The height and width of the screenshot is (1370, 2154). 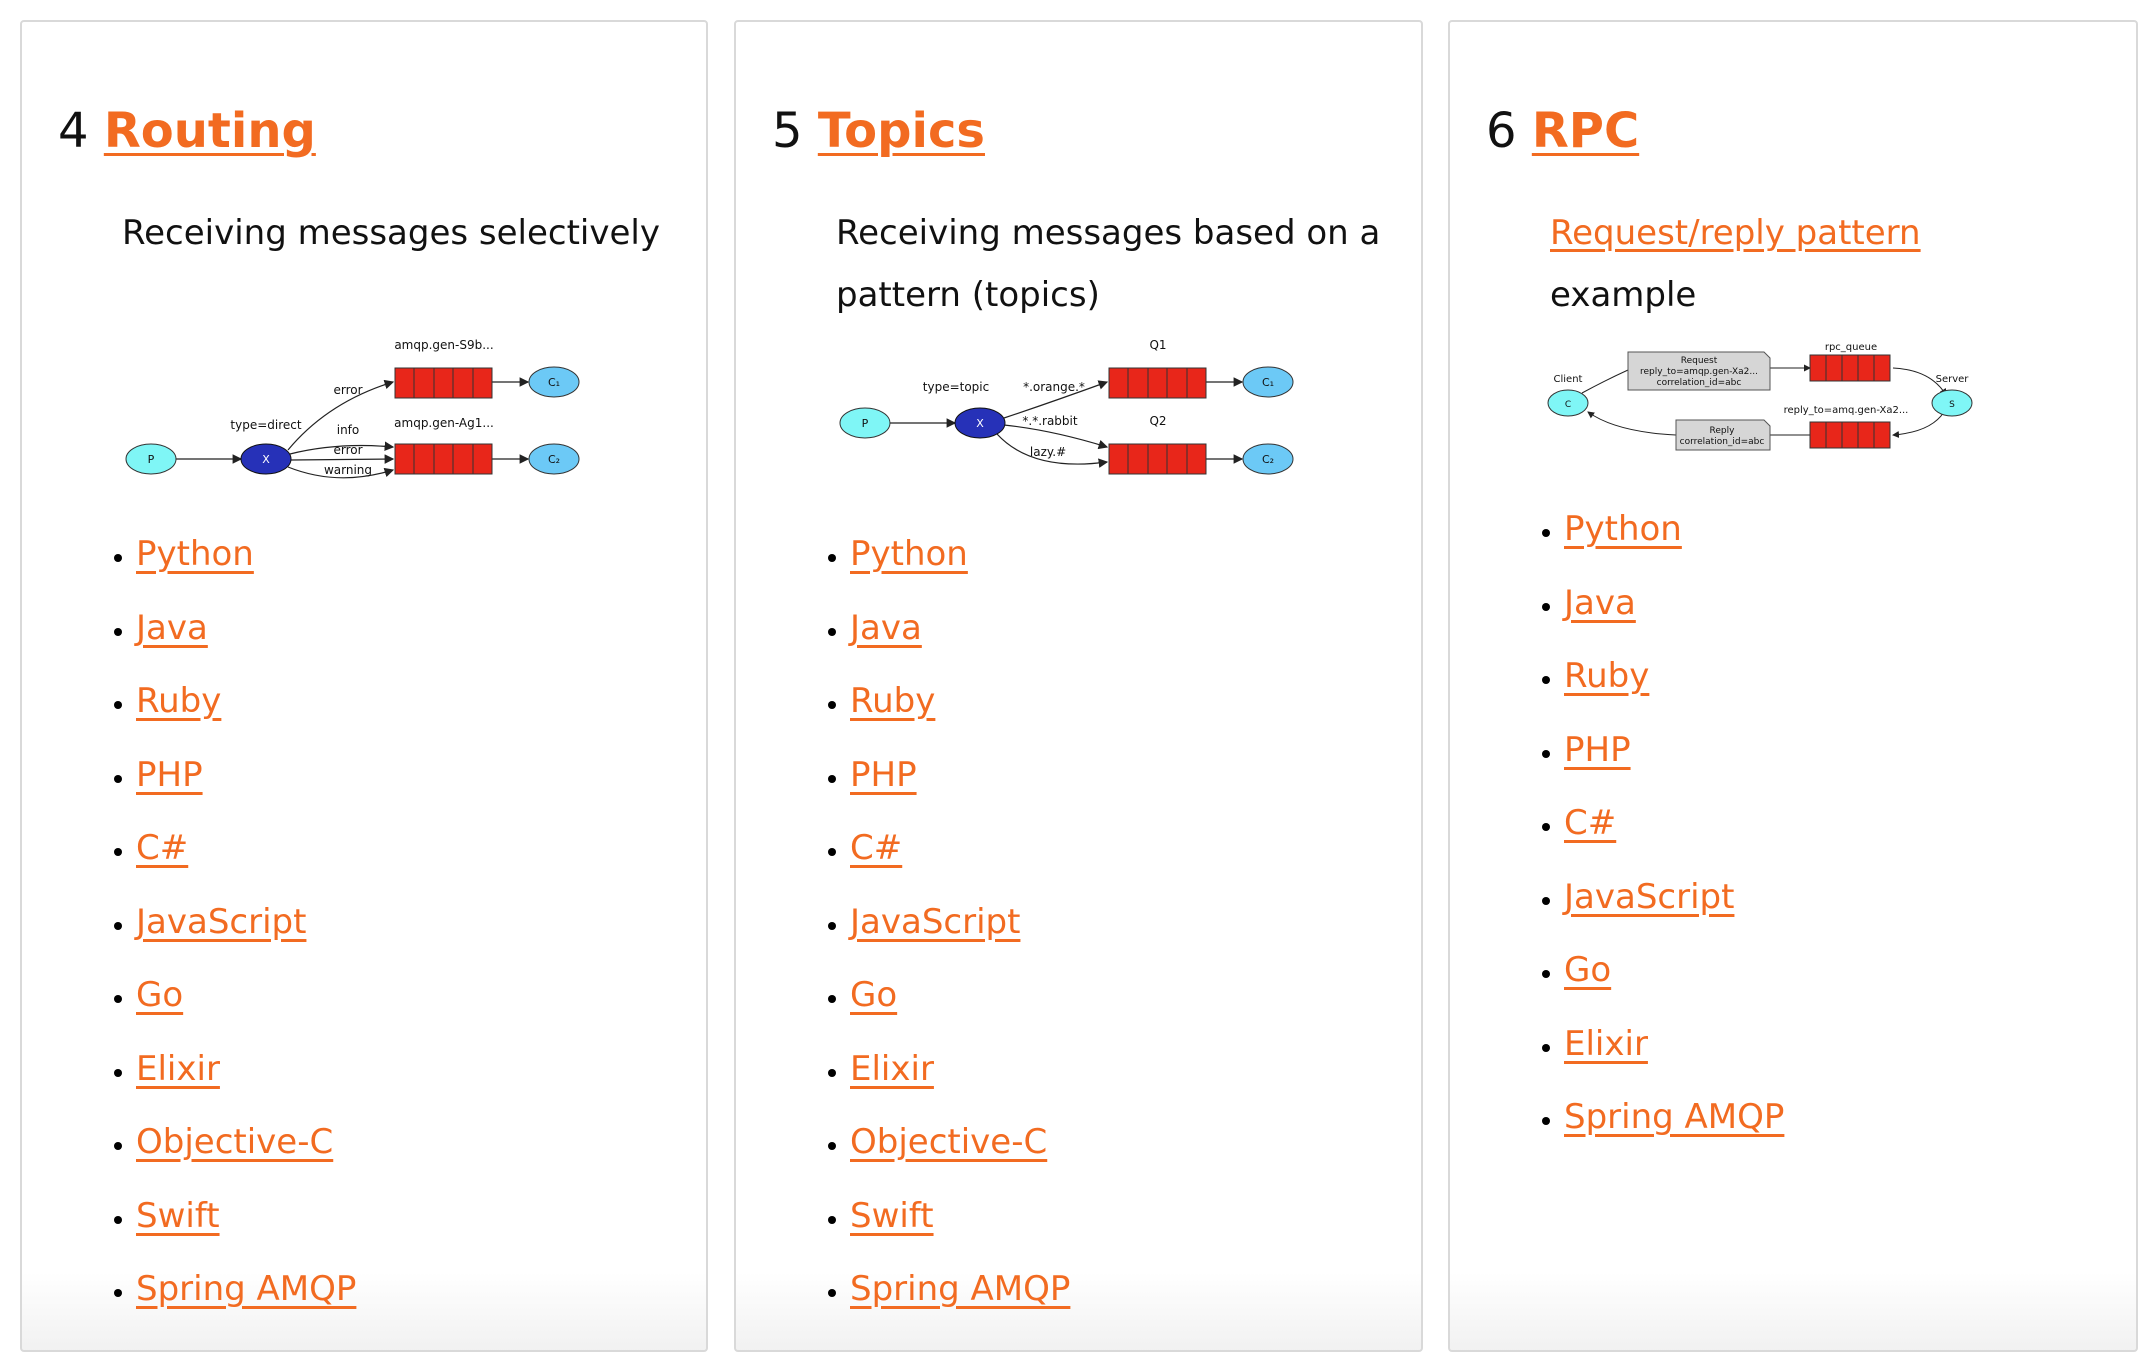 I want to click on card-title-link: Topics, so click(x=901, y=131).